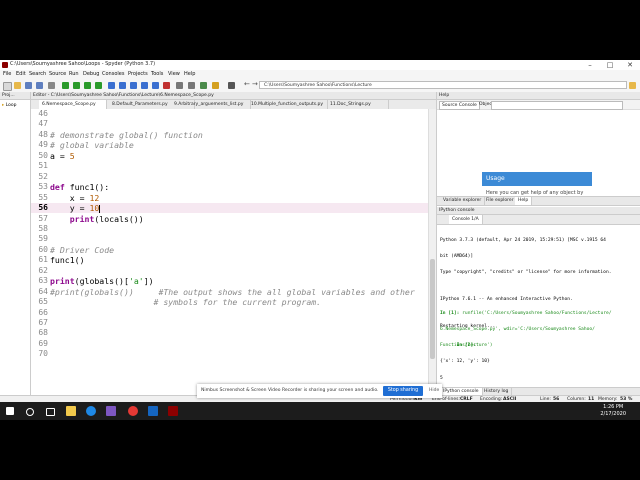 This screenshot has height=480, width=640. I want to click on run-icon, so click(65, 85).